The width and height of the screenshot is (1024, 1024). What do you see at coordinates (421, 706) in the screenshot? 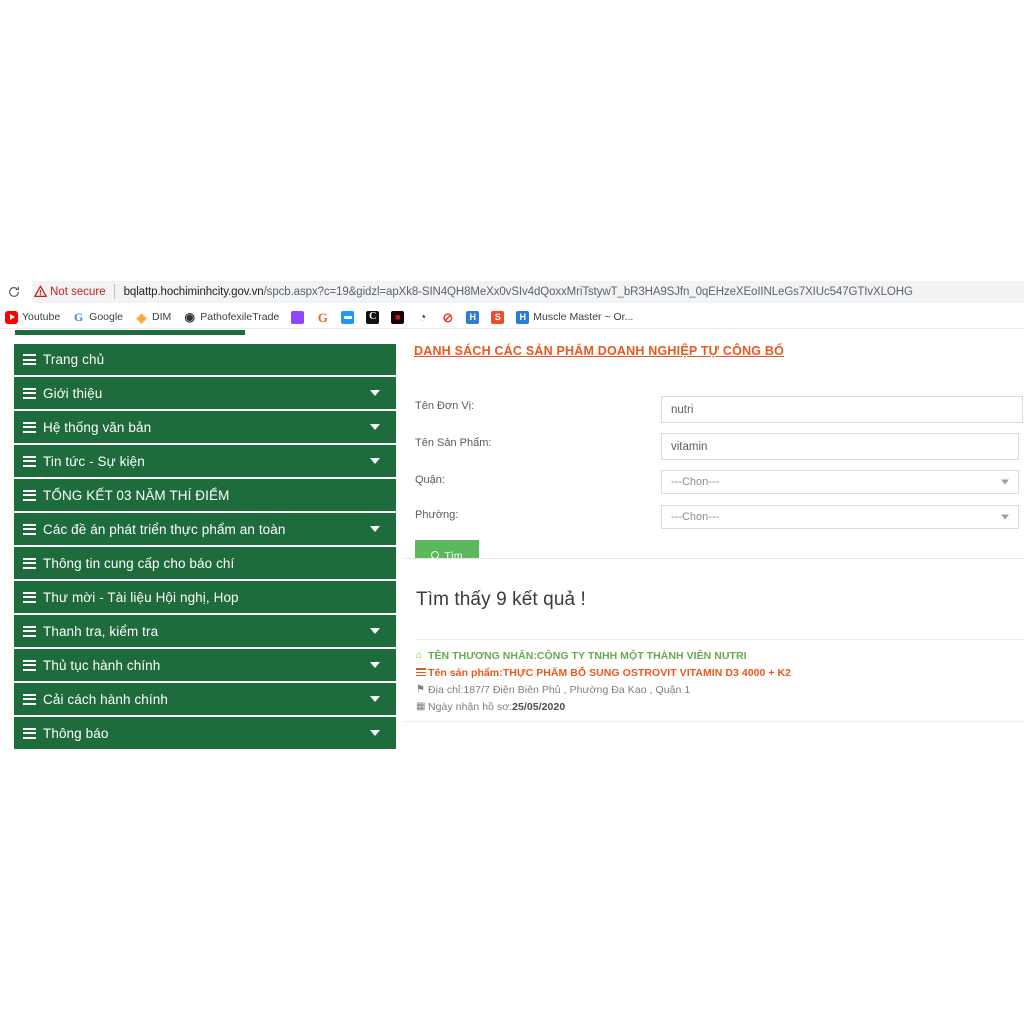
I see `calendar-icon: ▦` at bounding box center [421, 706].